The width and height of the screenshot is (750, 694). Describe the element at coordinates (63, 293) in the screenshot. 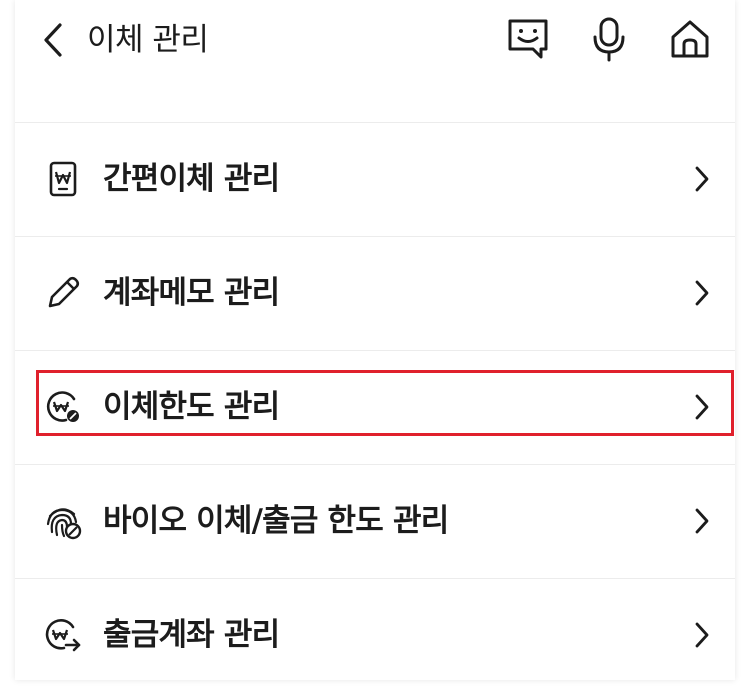

I see `pencil-icon` at that location.